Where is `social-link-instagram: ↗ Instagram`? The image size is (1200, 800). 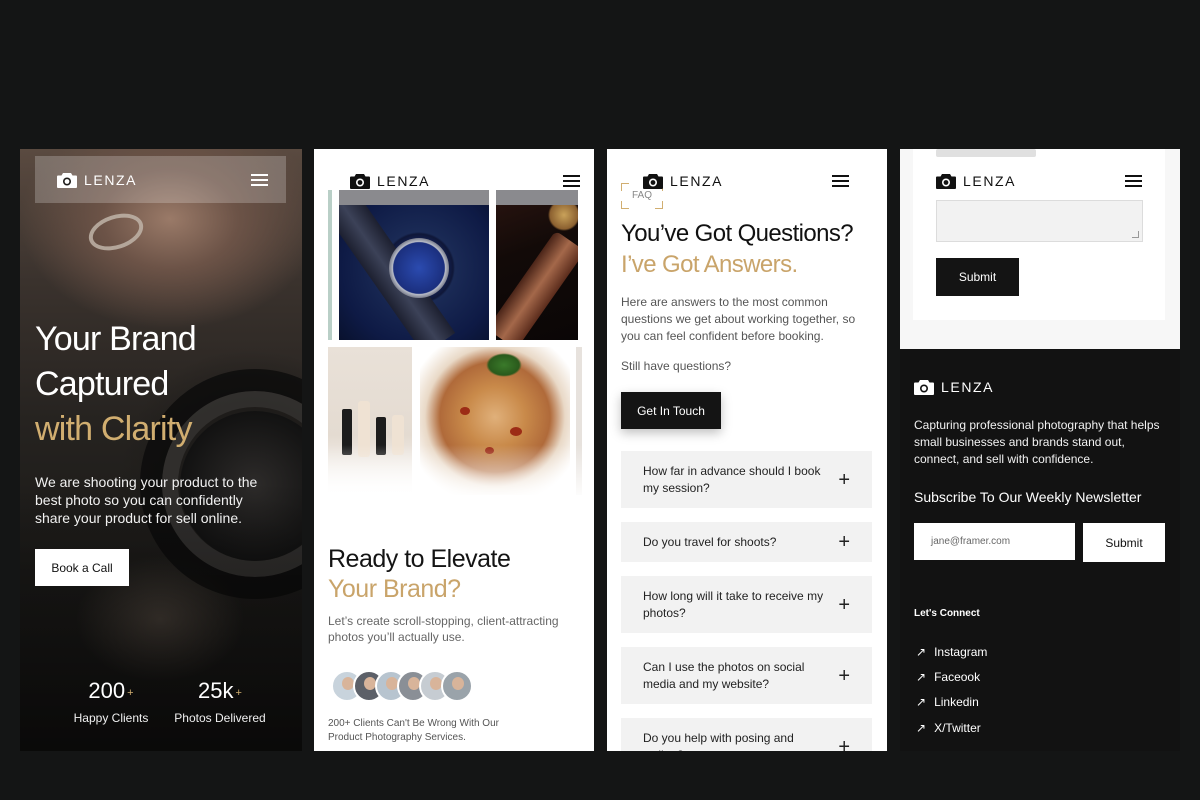
social-link-instagram: ↗ Instagram is located at coordinates (951, 652).